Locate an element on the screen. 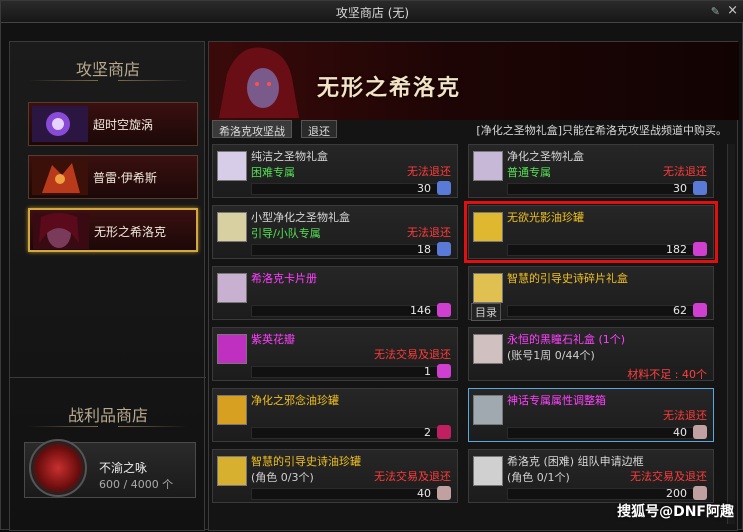 Image resolution: width=743 pixels, height=532 pixels. item-name: 智慧的引导史诗油珍罐 is located at coordinates (306, 461).